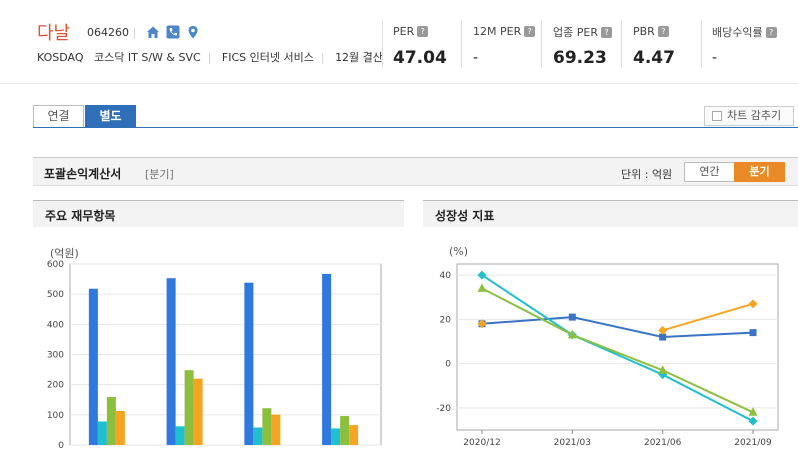 This screenshot has width=798, height=455. Describe the element at coordinates (575, 32) in the screenshot. I see `metric-label: 업종 PER` at that location.